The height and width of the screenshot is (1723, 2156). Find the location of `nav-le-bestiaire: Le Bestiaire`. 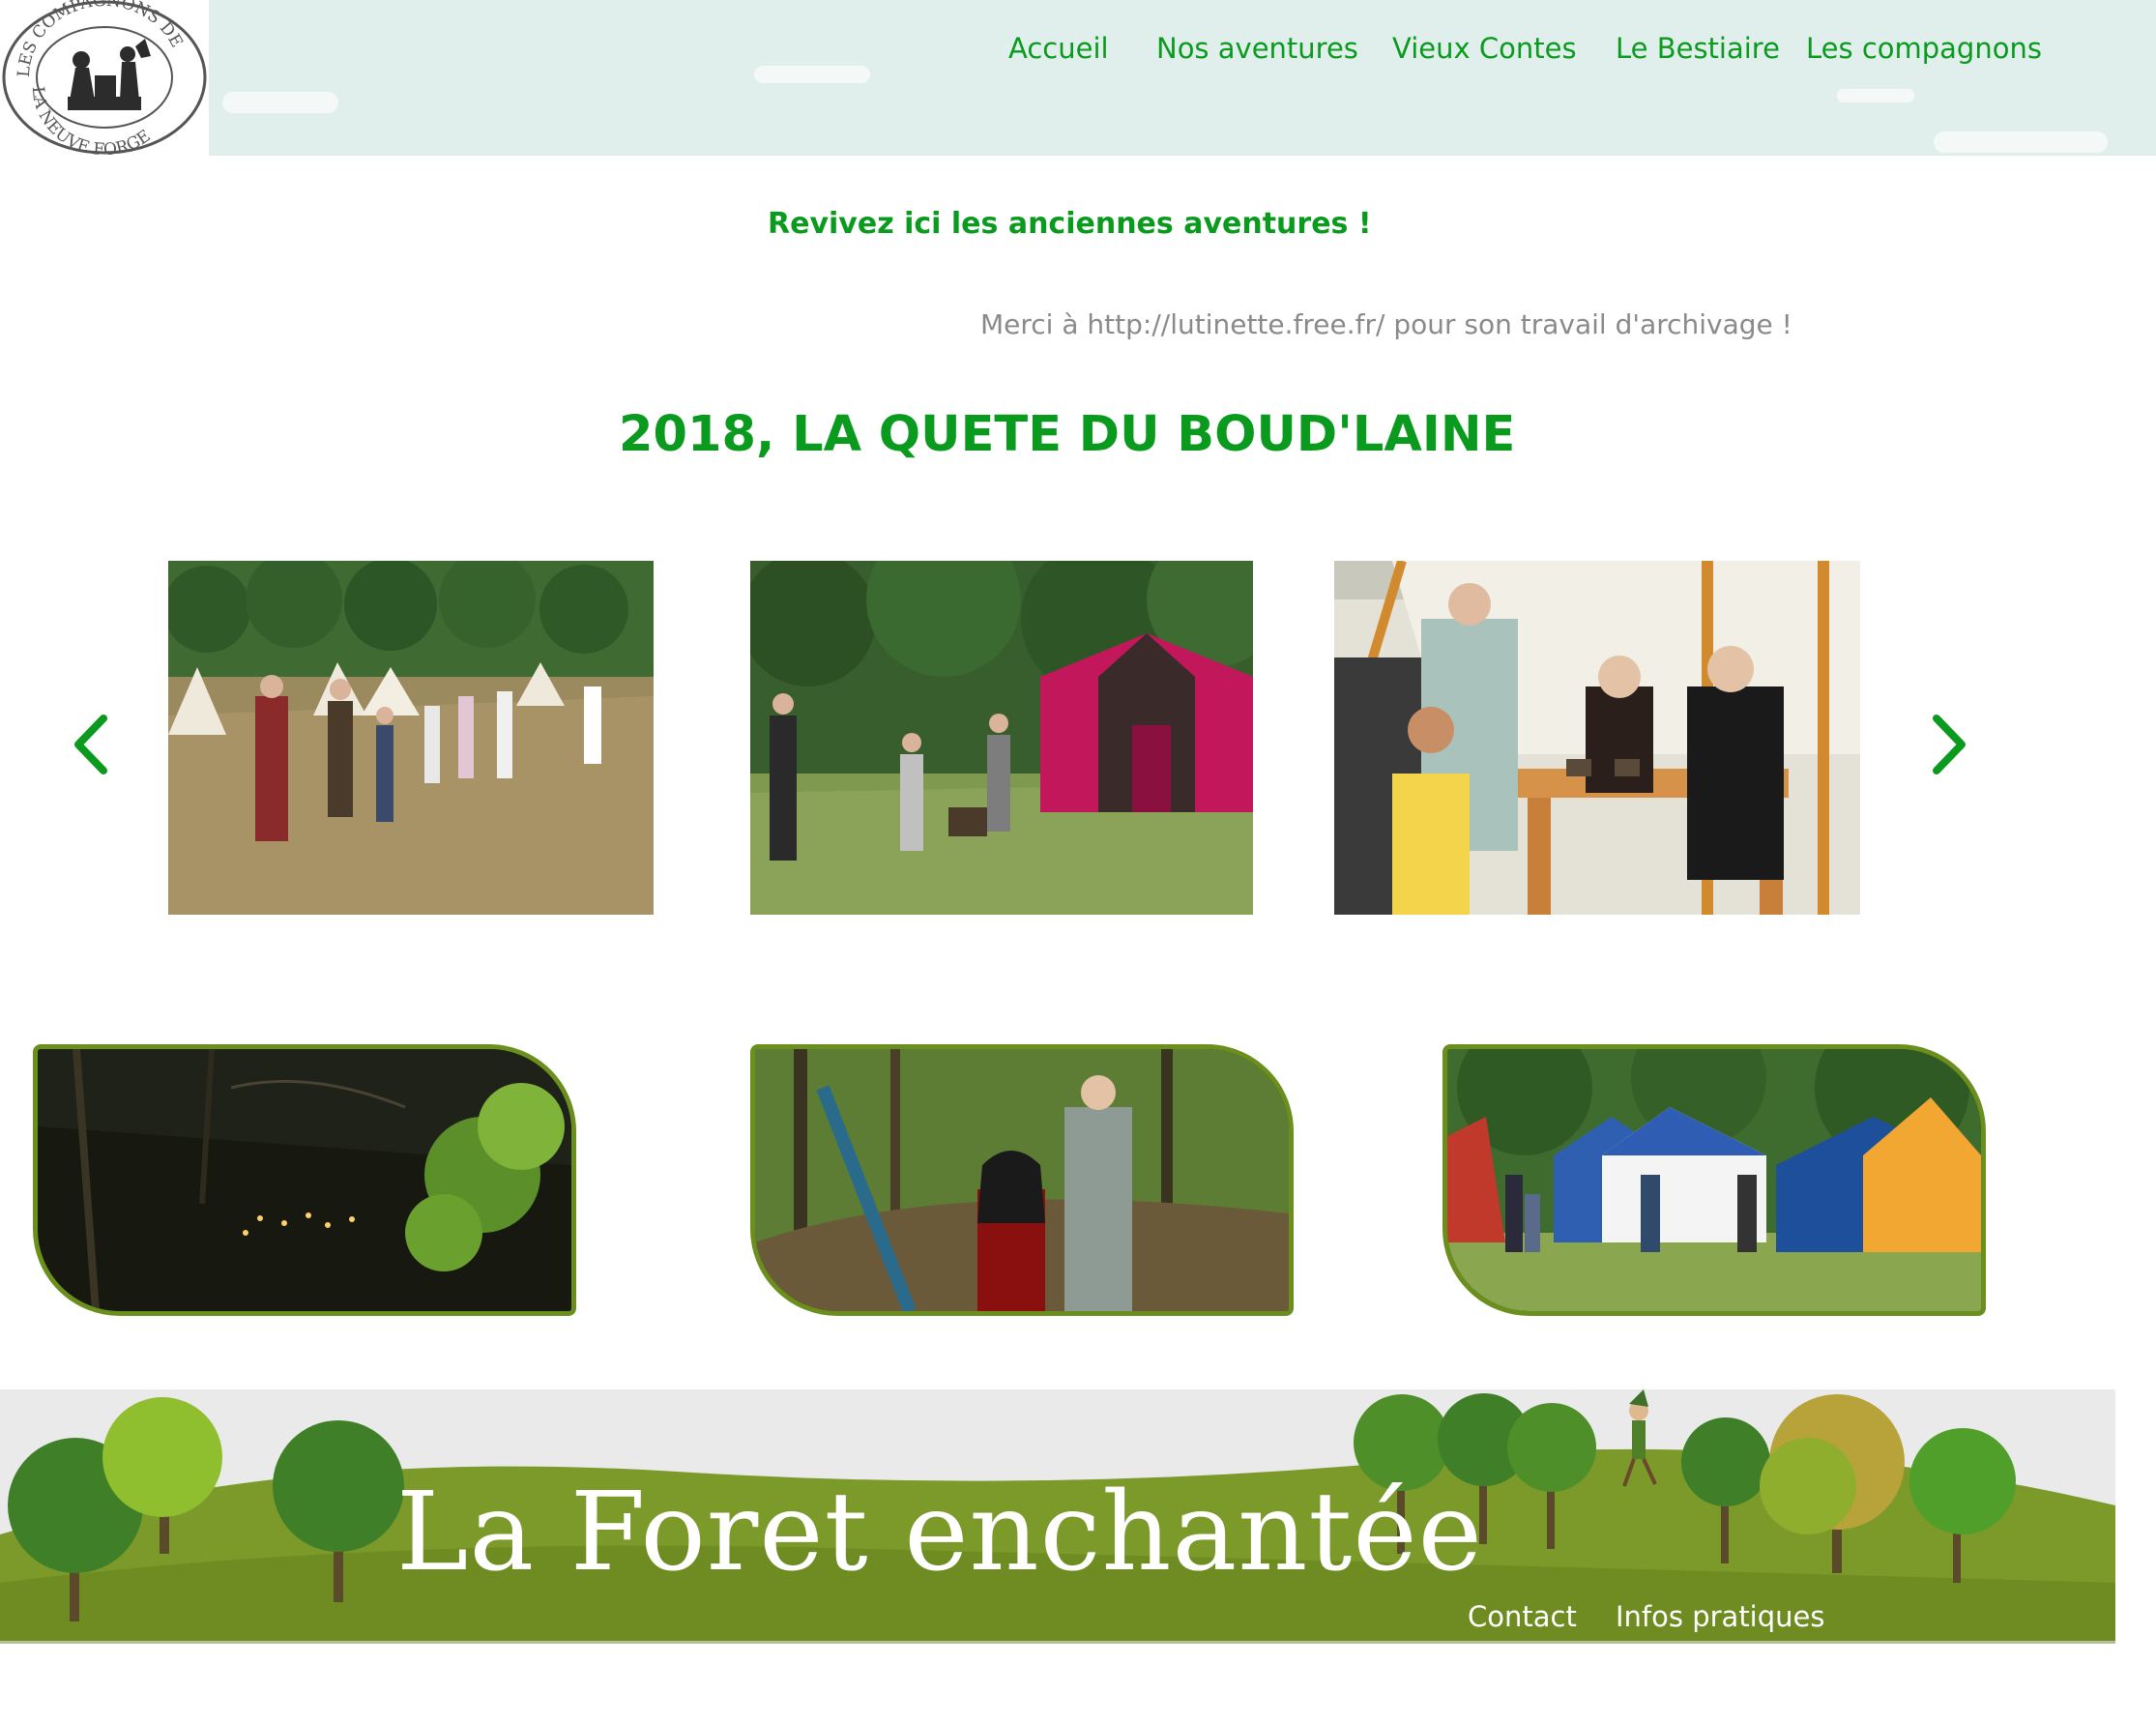

nav-le-bestiaire: Le Bestiaire is located at coordinates (1698, 48).